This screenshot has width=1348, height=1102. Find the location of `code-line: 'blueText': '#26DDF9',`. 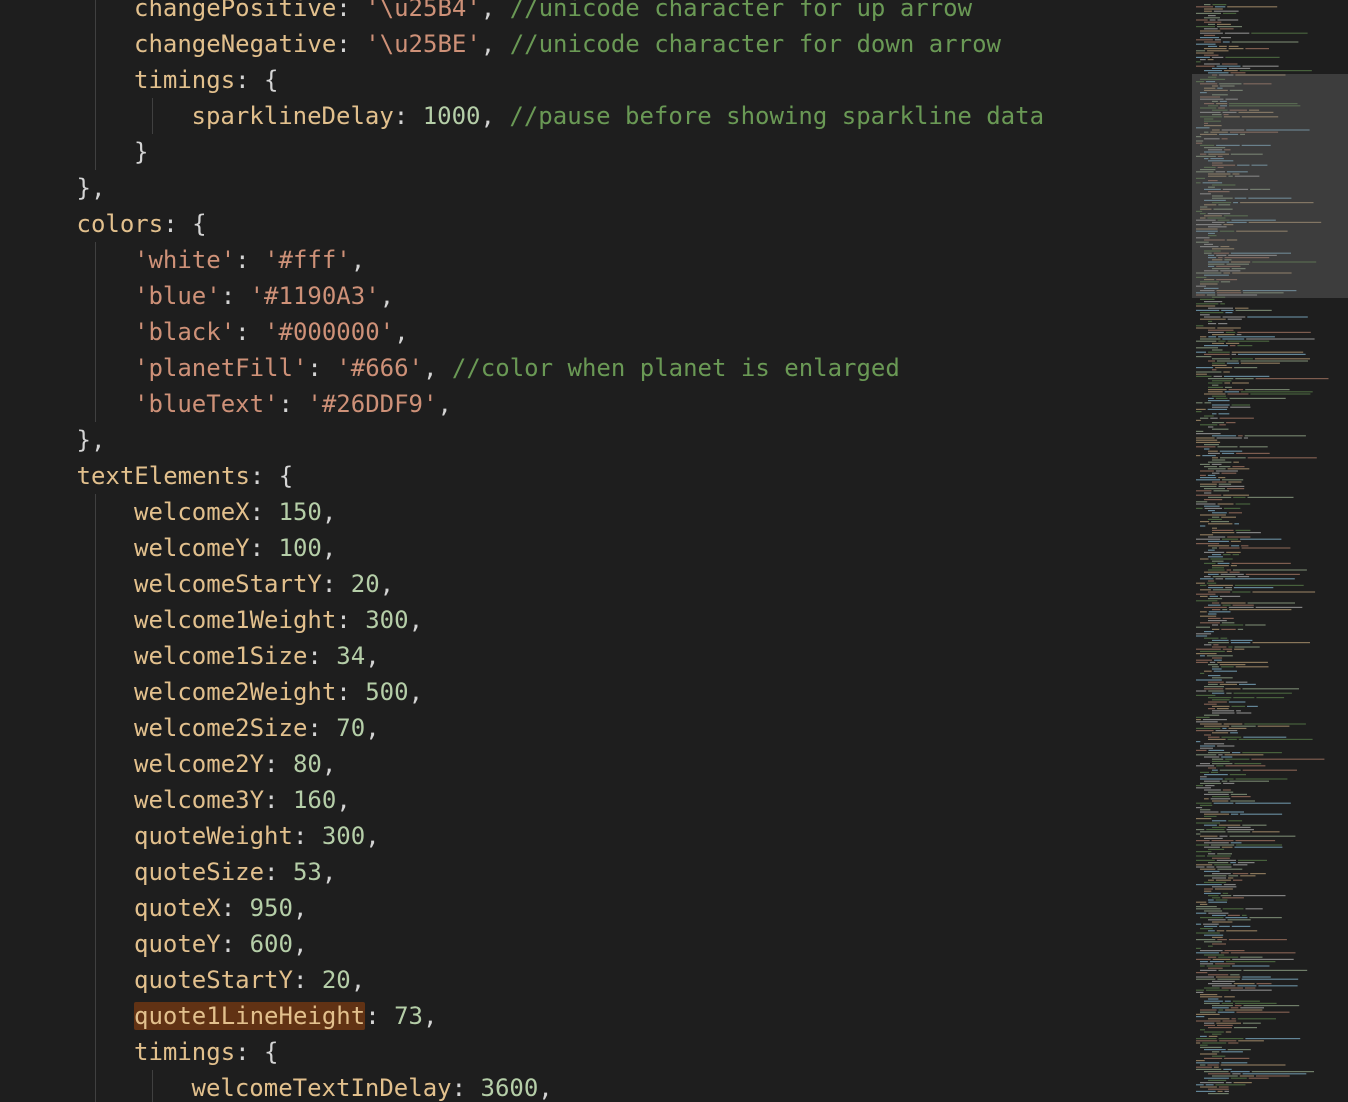

code-line: 'blueText': '#26DDF9', is located at coordinates (595, 404).